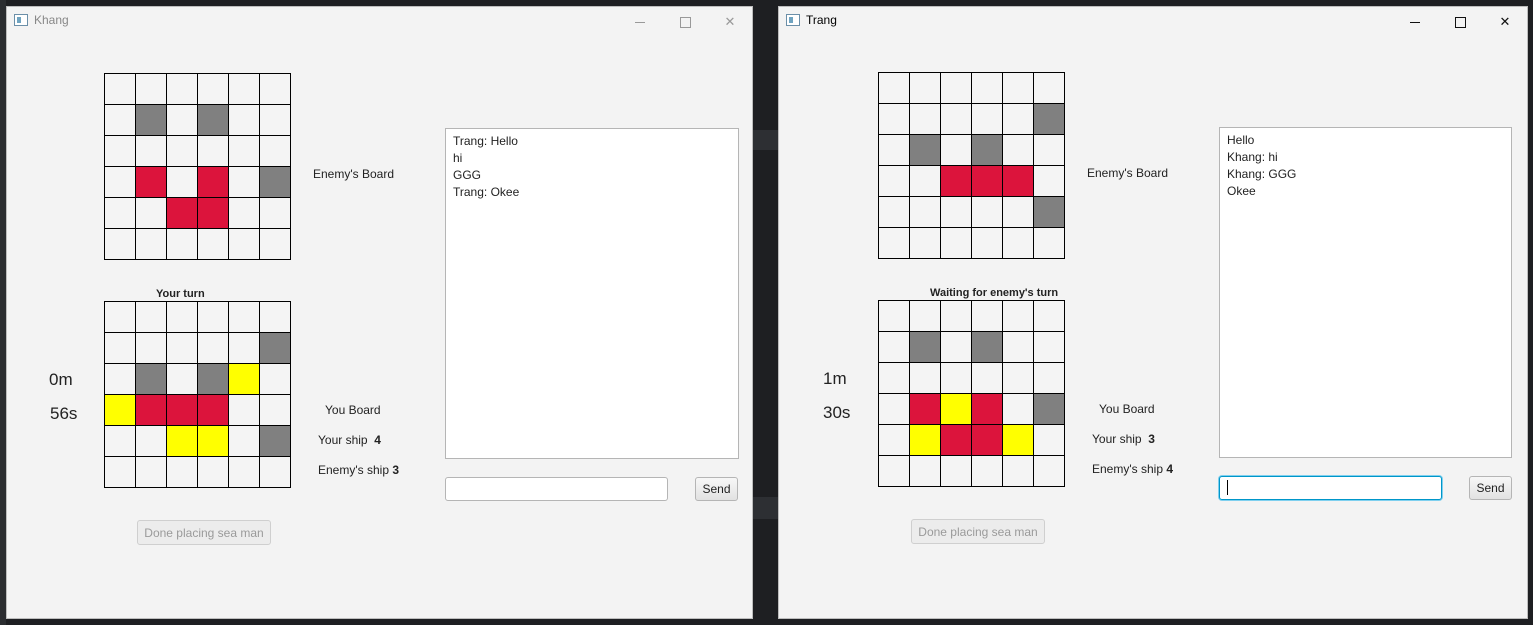 The height and width of the screenshot is (625, 1533). Describe the element at coordinates (1153, 22) in the screenshot. I see `title-bar: Trang ✕` at that location.